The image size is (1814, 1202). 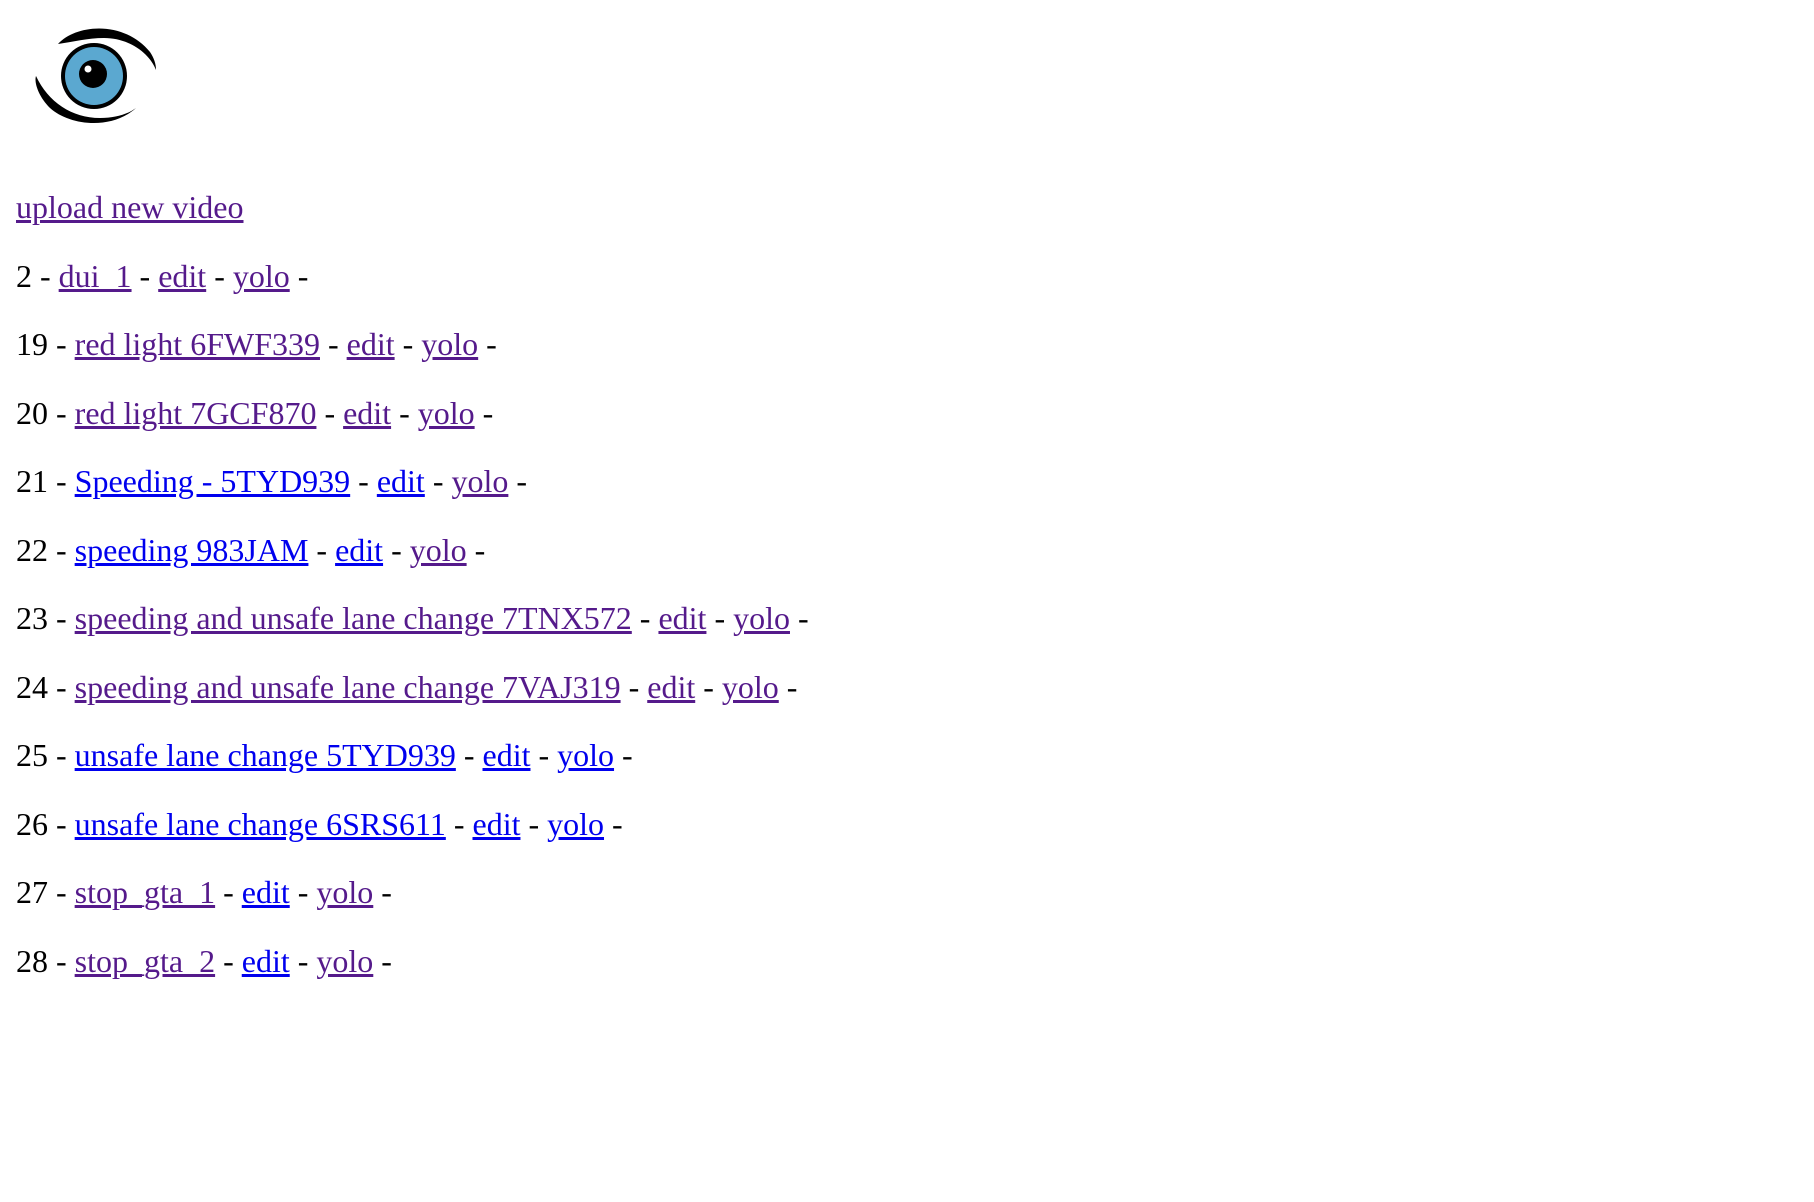 I want to click on video-row: 21 - Speeding - 5TYD939 - edit - yolo -, so click(x=412, y=496).